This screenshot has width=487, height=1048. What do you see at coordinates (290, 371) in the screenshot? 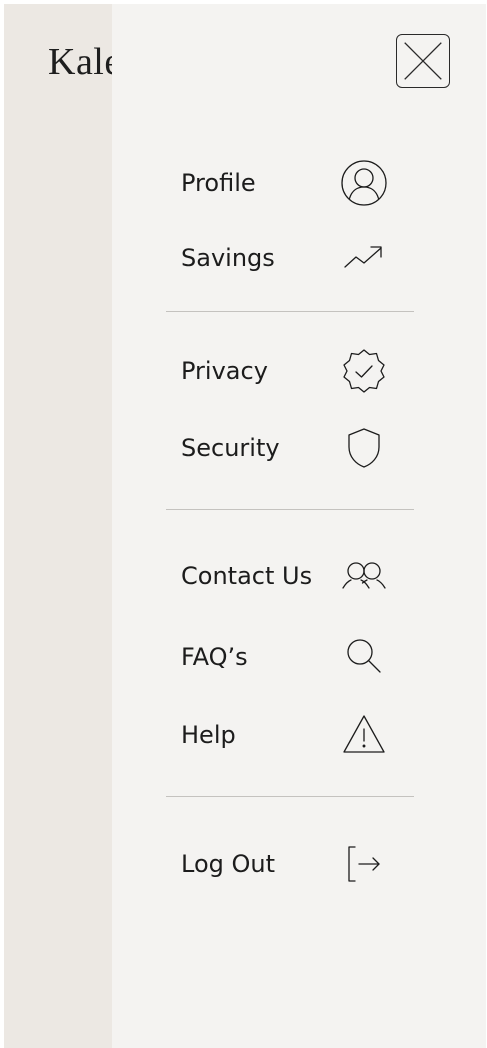
I see `menu-item-privacy: Privacy` at bounding box center [290, 371].